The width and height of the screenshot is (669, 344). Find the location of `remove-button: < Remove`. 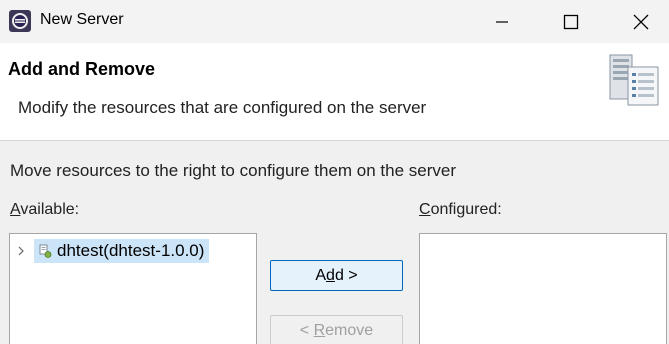

remove-button: < Remove is located at coordinates (336, 329).